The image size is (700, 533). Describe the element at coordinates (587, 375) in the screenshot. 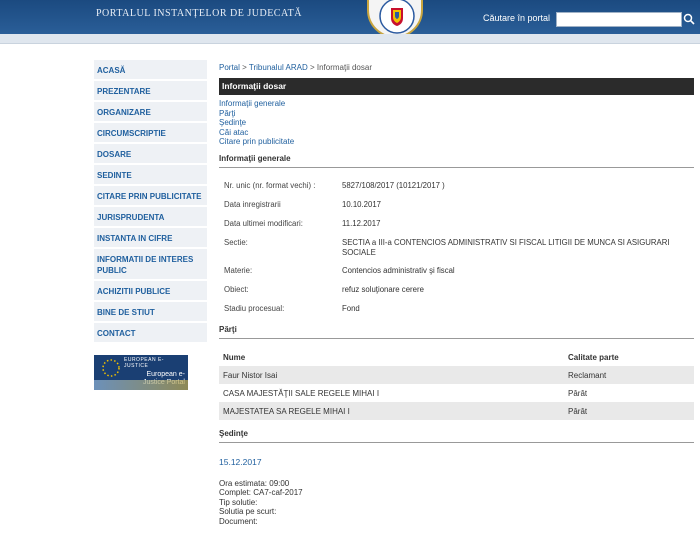

I see `party-role: Reclamant` at that location.